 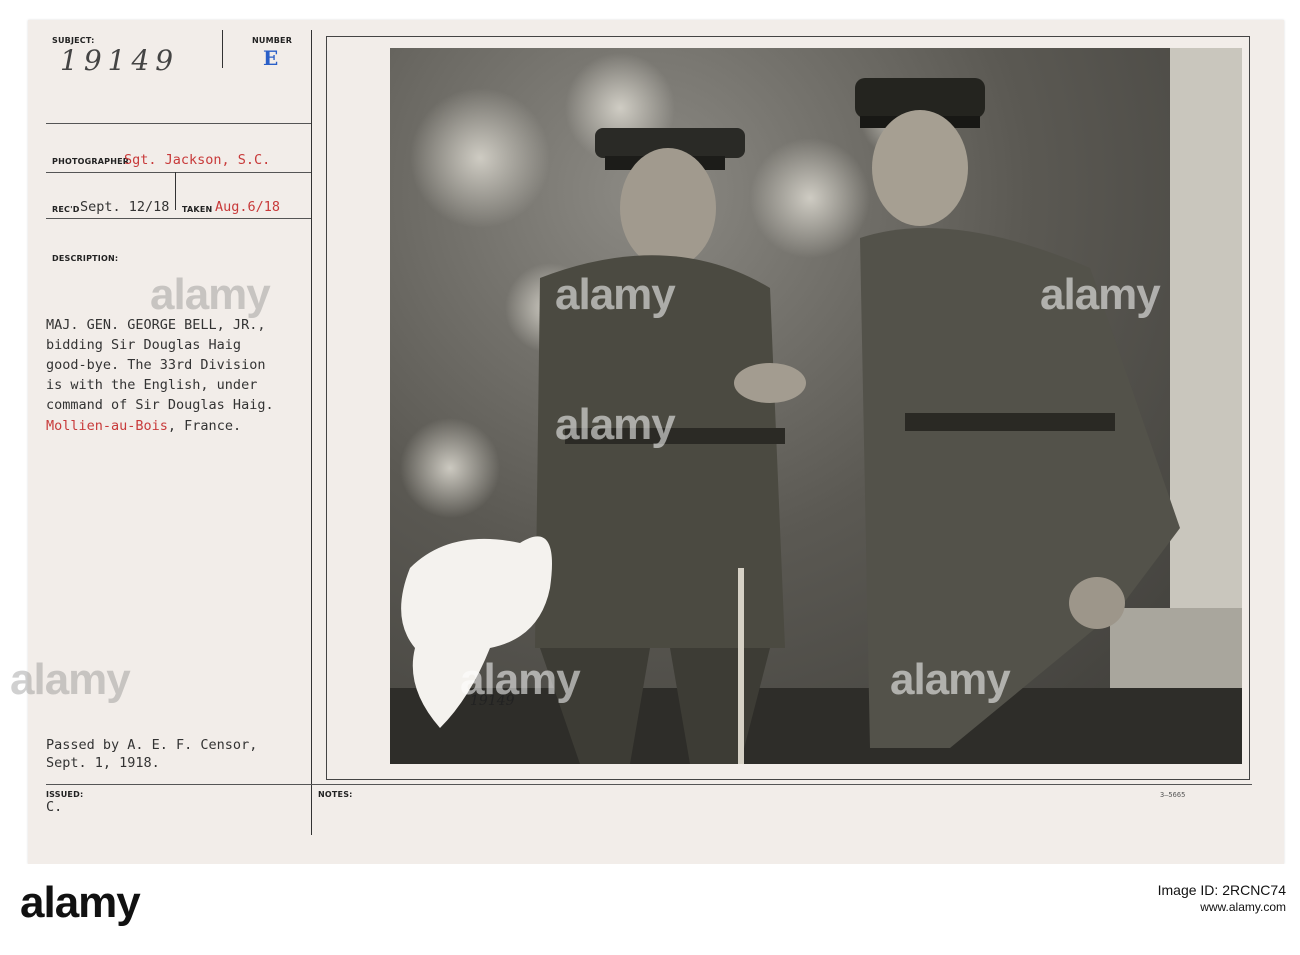 What do you see at coordinates (54, 807) in the screenshot?
I see `issued-value: C.` at bounding box center [54, 807].